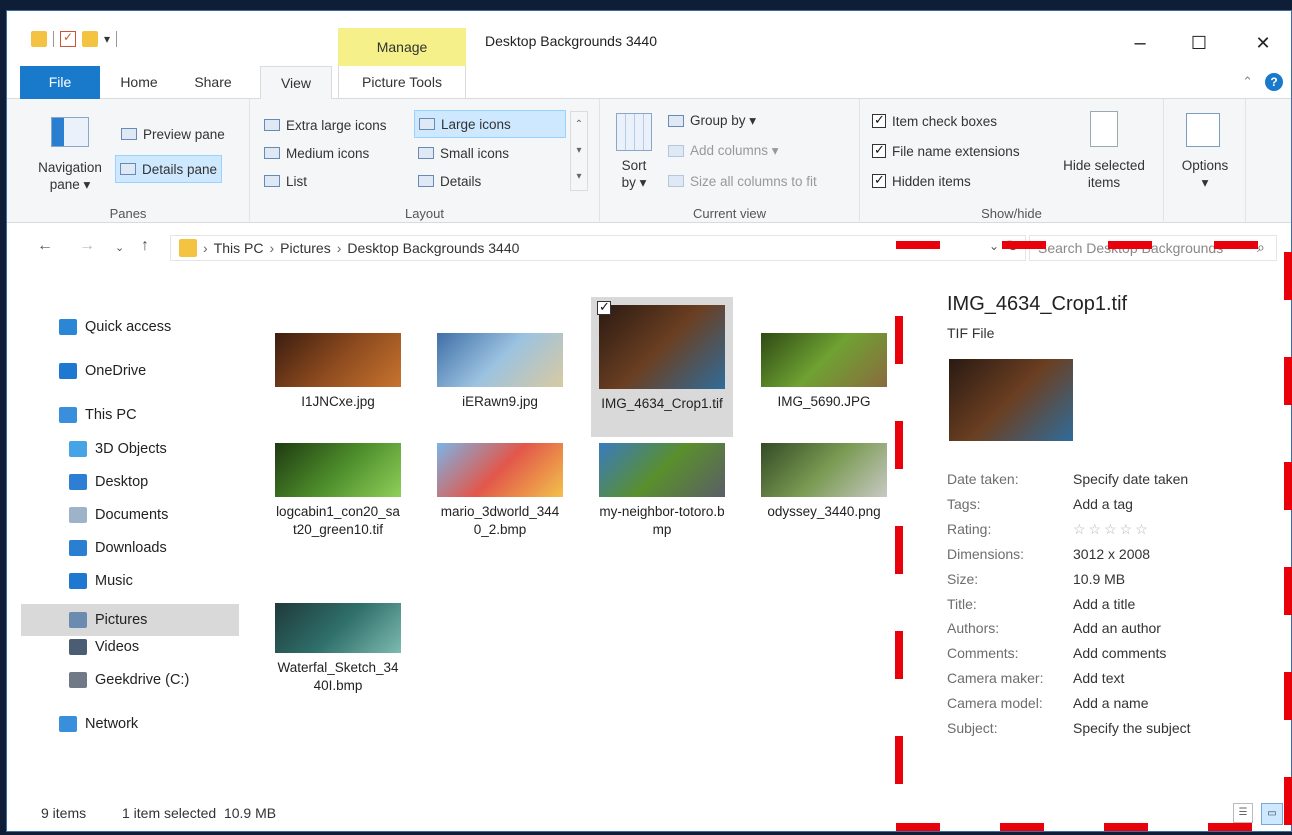 The width and height of the screenshot is (1292, 835). What do you see at coordinates (500, 491) in the screenshot?
I see `file-item: mario_3dworld_3440_2.bmp` at bounding box center [500, 491].